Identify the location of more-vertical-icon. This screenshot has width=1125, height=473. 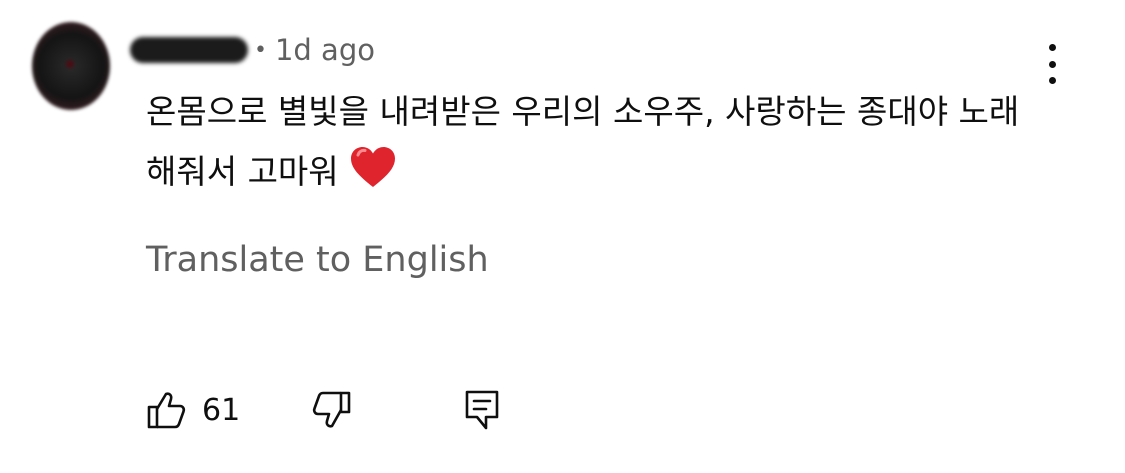
(1052, 47).